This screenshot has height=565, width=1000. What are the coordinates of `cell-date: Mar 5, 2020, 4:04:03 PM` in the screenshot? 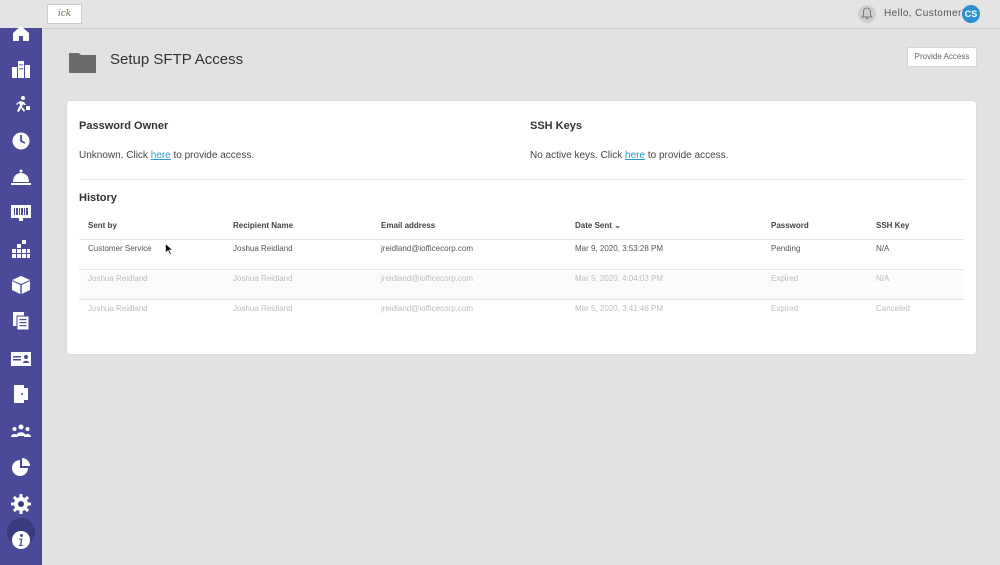 It's located at (619, 278).